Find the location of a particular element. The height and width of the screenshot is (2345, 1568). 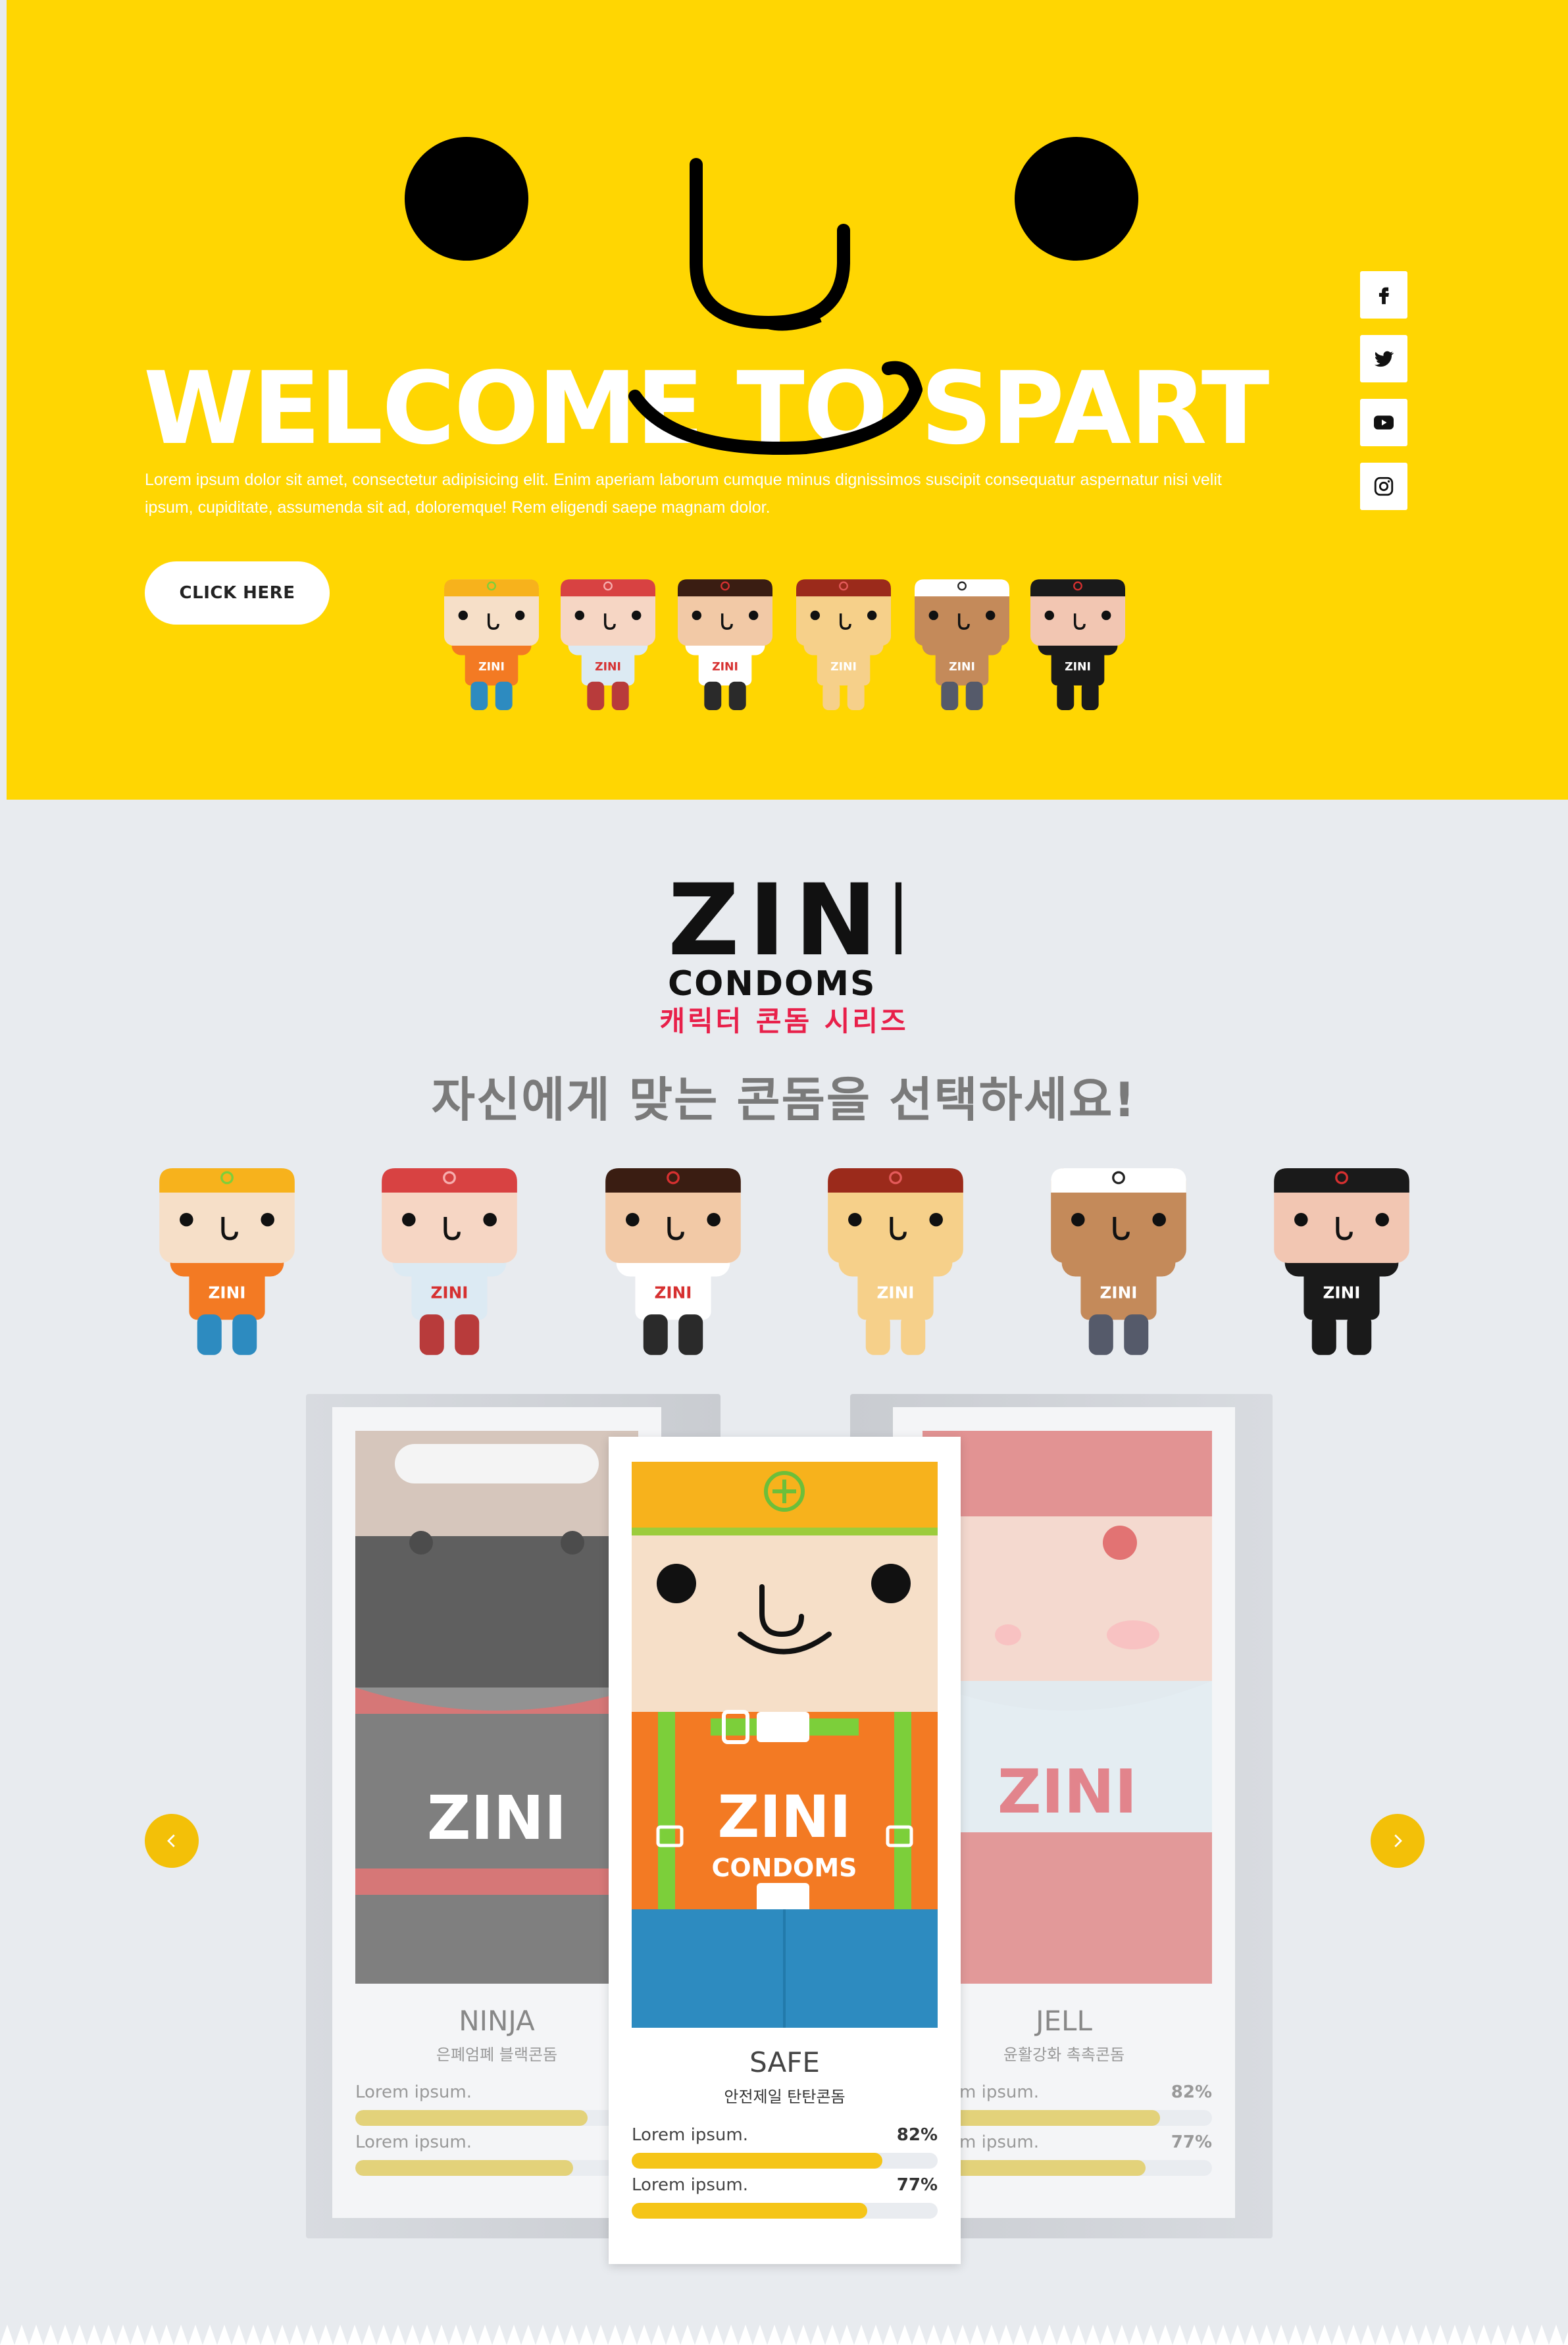

safe-package-image: ZINI CONDOMS is located at coordinates (785, 1745).